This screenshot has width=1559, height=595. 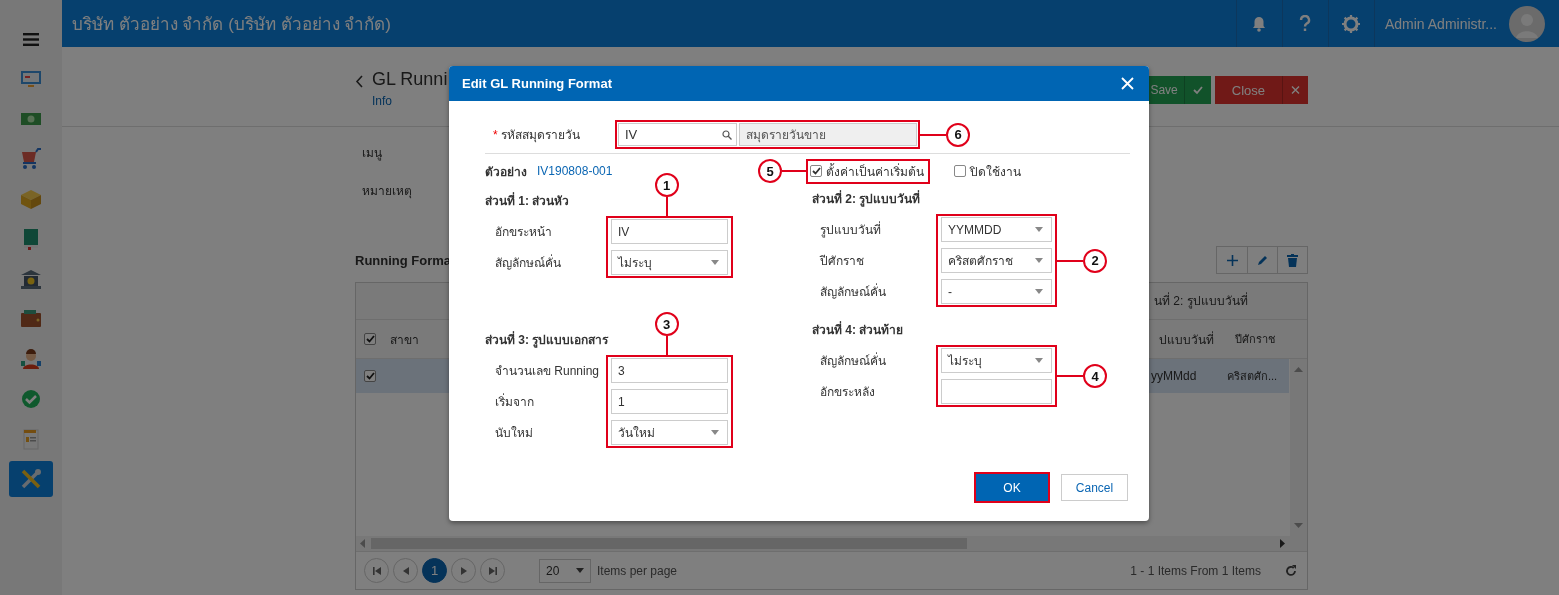 What do you see at coordinates (1262, 339) in the screenshot?
I see `column-header: ปีศักราช` at bounding box center [1262, 339].